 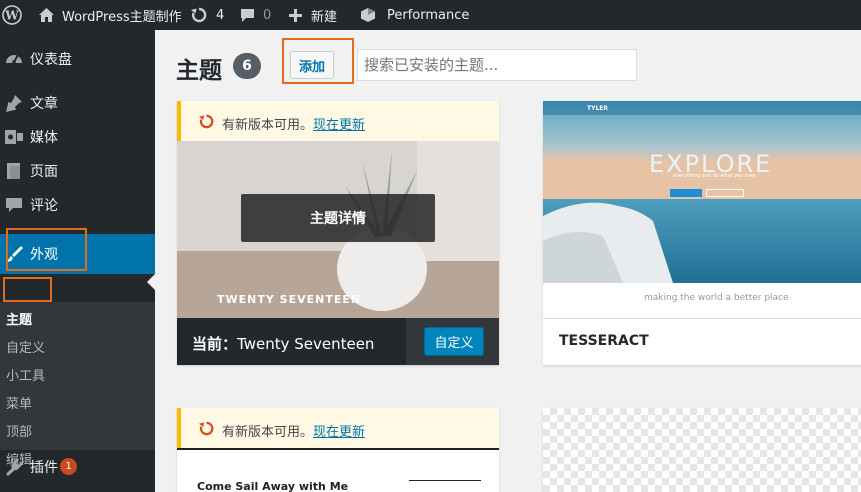 What do you see at coordinates (14, 254) in the screenshot?
I see `paintbrush-icon` at bounding box center [14, 254].